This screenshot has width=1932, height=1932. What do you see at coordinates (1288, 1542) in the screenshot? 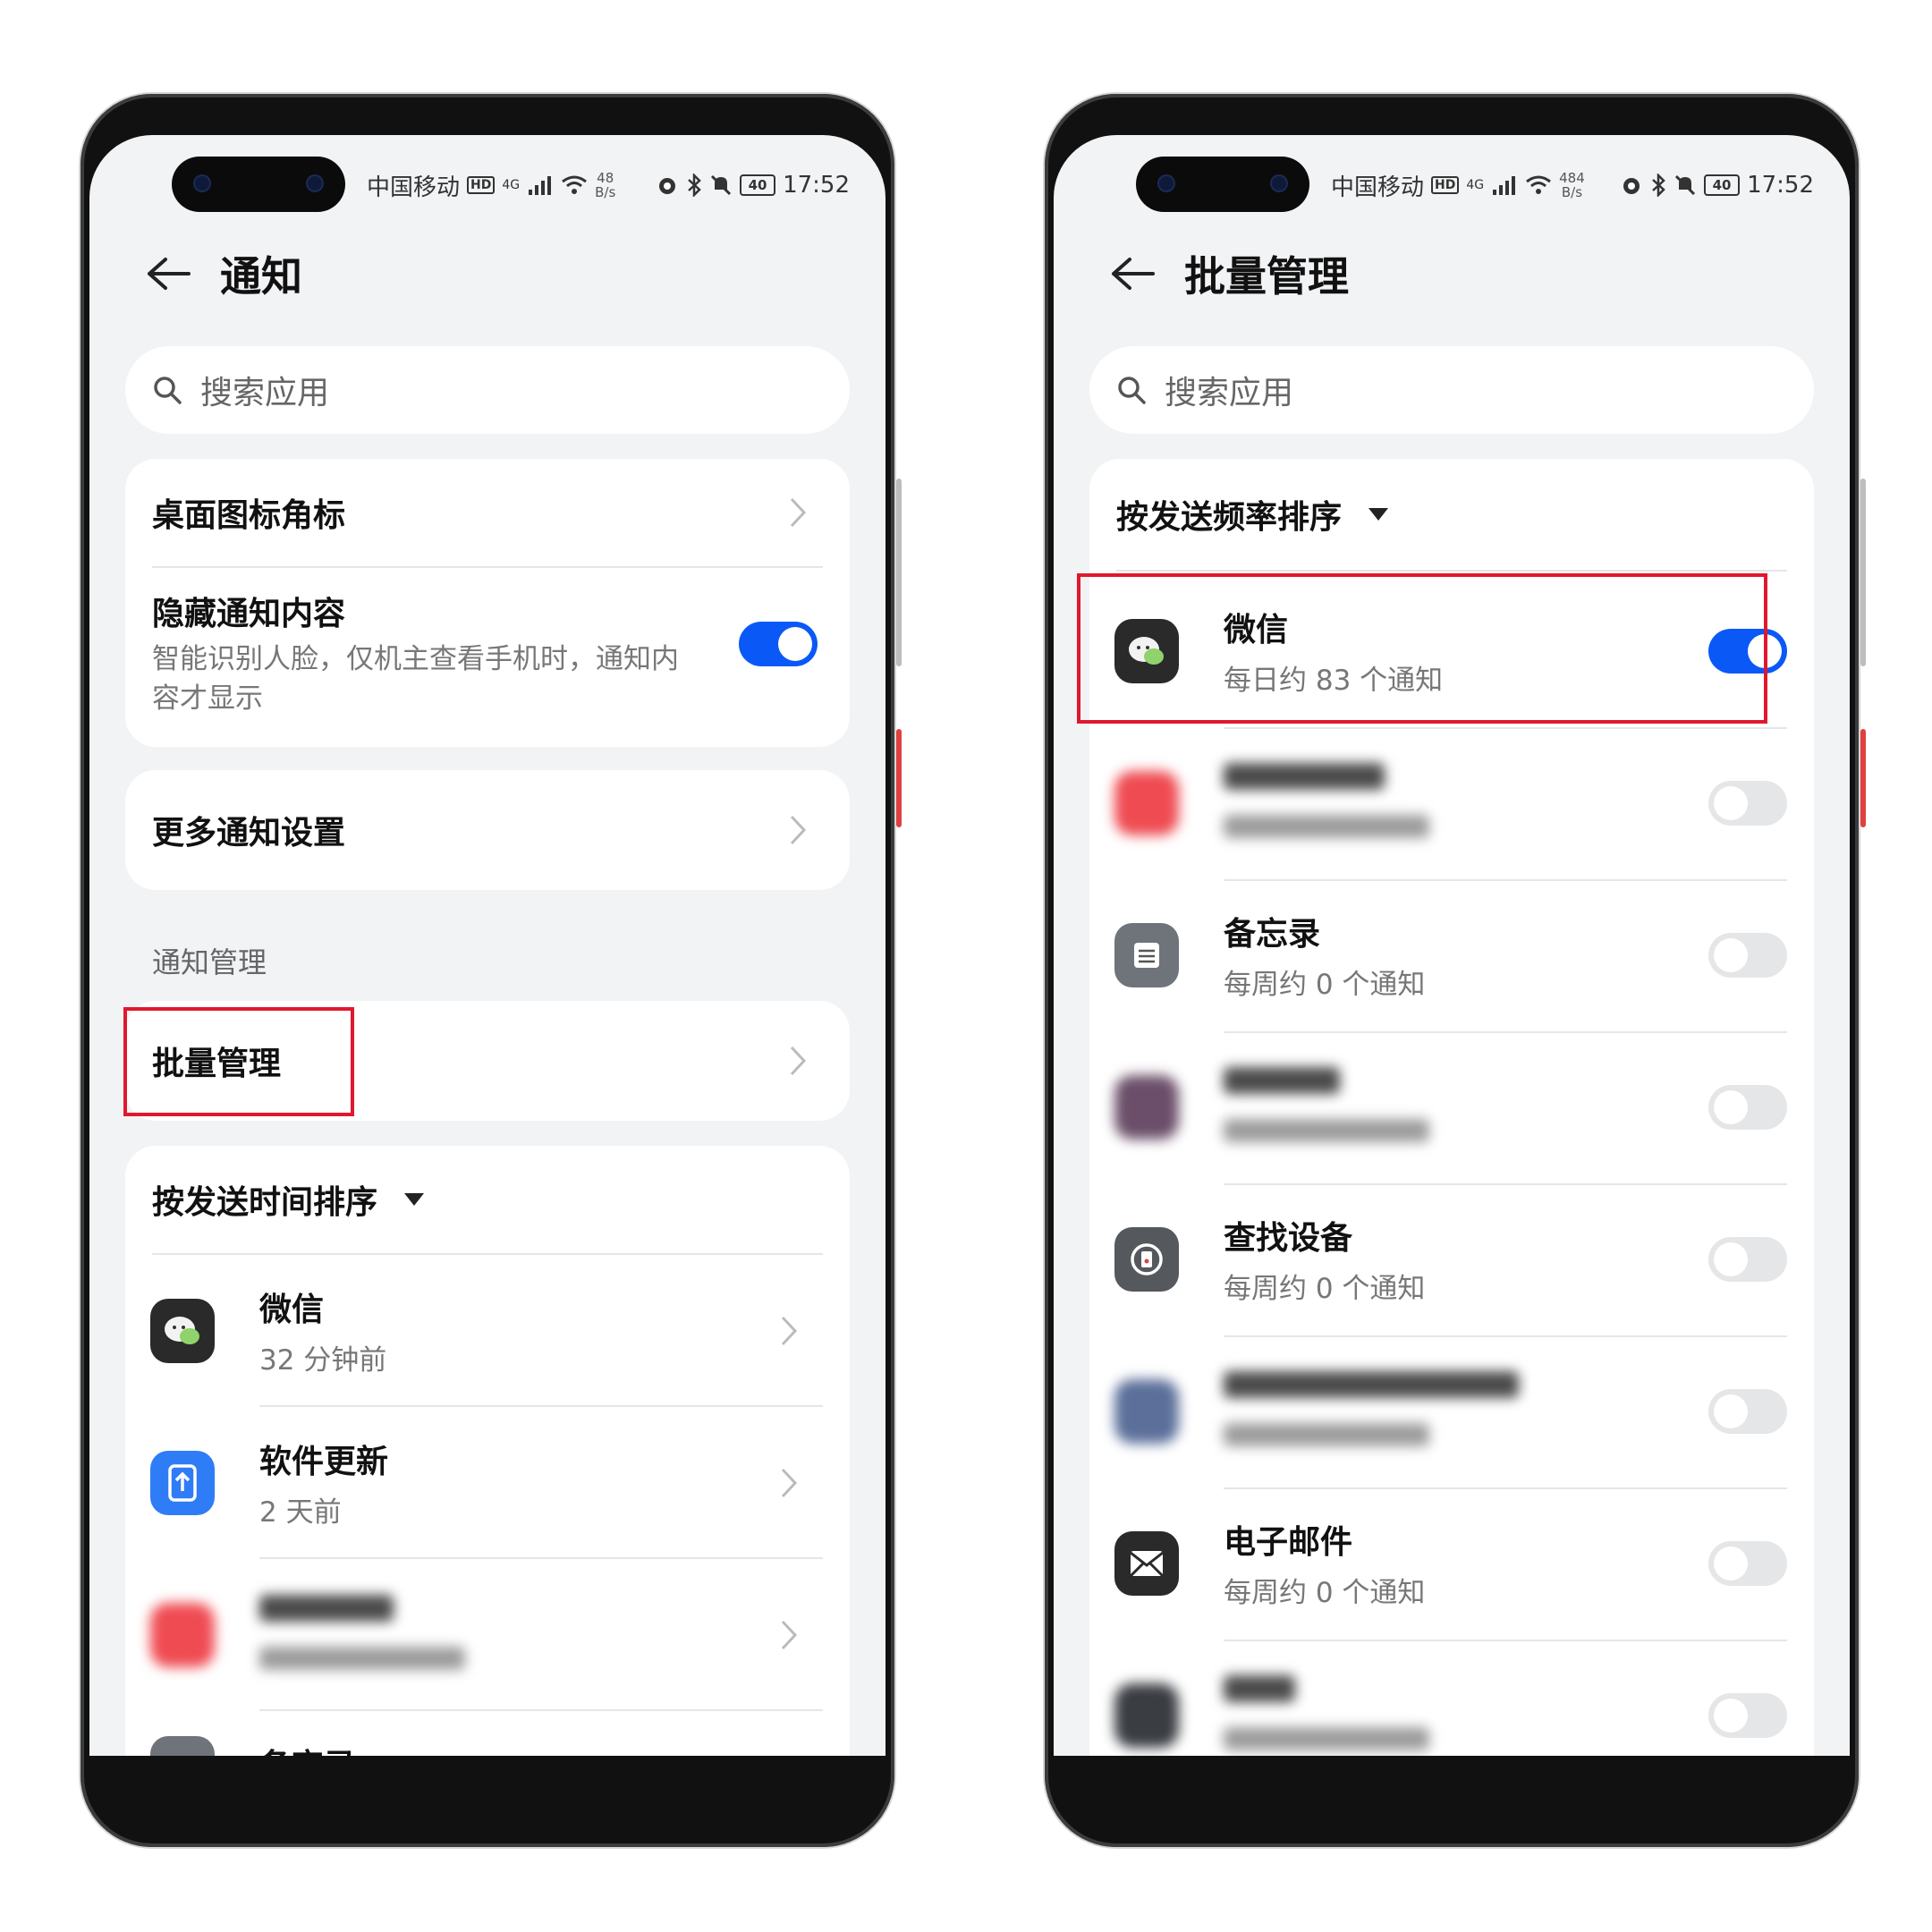
I see `app-name: 电子邮件` at bounding box center [1288, 1542].